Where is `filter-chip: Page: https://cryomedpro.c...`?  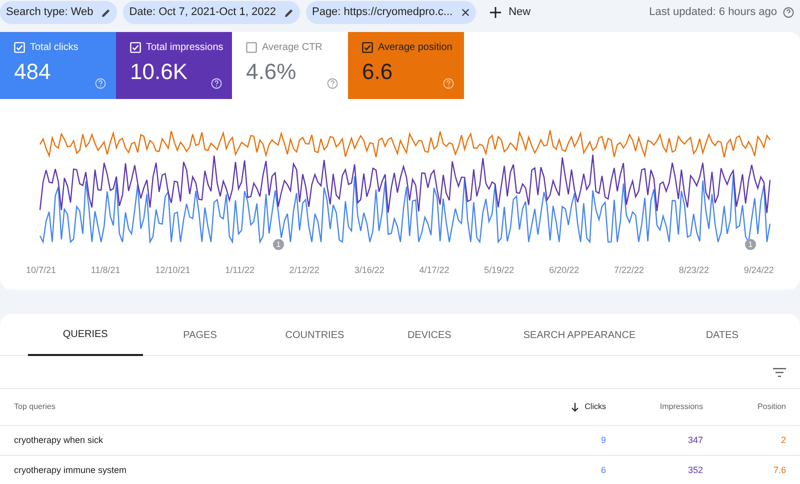 filter-chip: Page: https://cryomedpro.c... is located at coordinates (391, 12).